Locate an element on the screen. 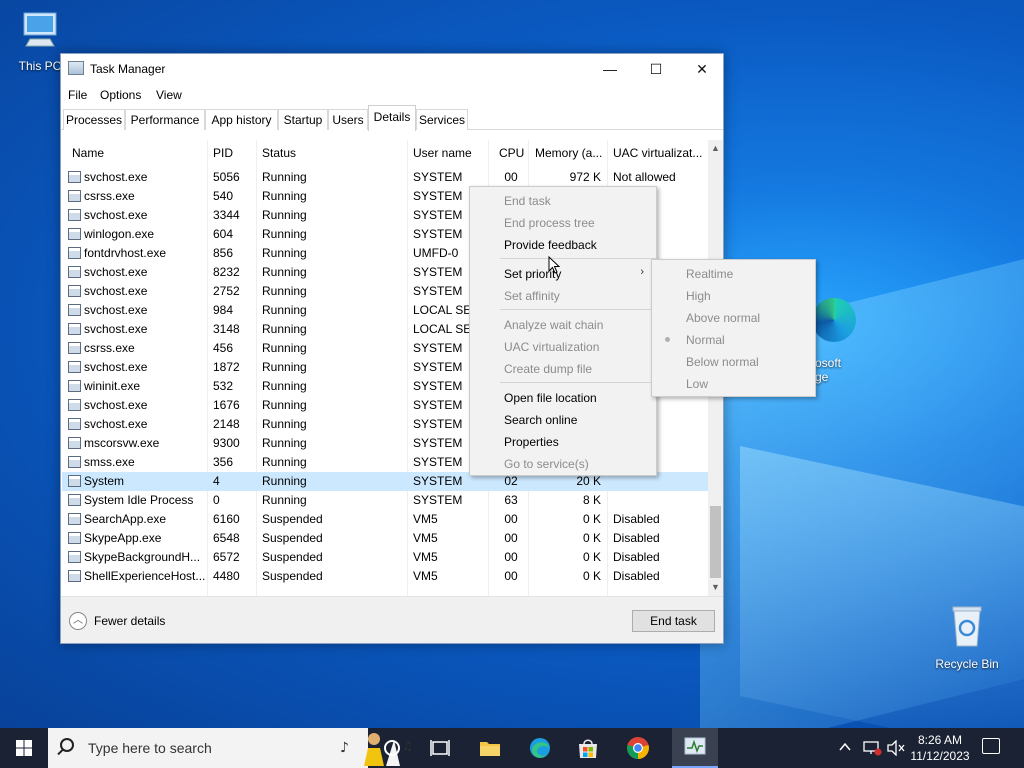 Image resolution: width=1024 pixels, height=768 pixels. chevron-right-icon: › is located at coordinates (642, 272).